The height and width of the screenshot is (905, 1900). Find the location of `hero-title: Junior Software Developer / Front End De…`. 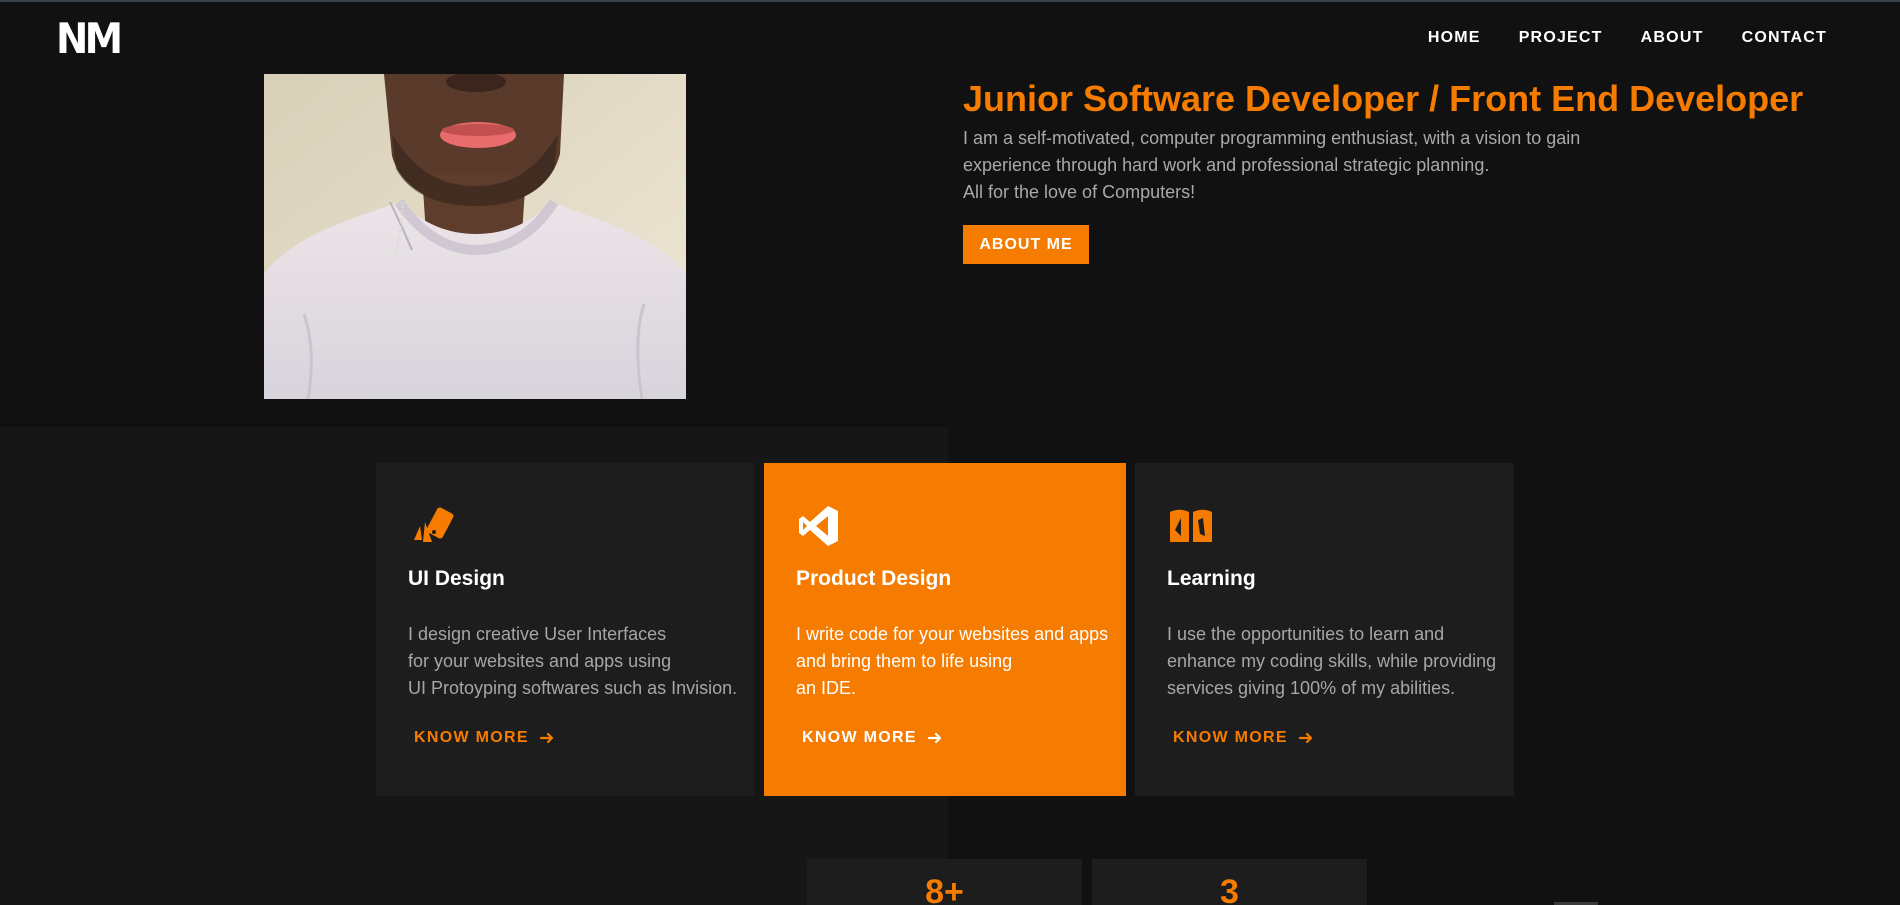

hero-title: Junior Software Developer / Front End De… is located at coordinates (1383, 98).